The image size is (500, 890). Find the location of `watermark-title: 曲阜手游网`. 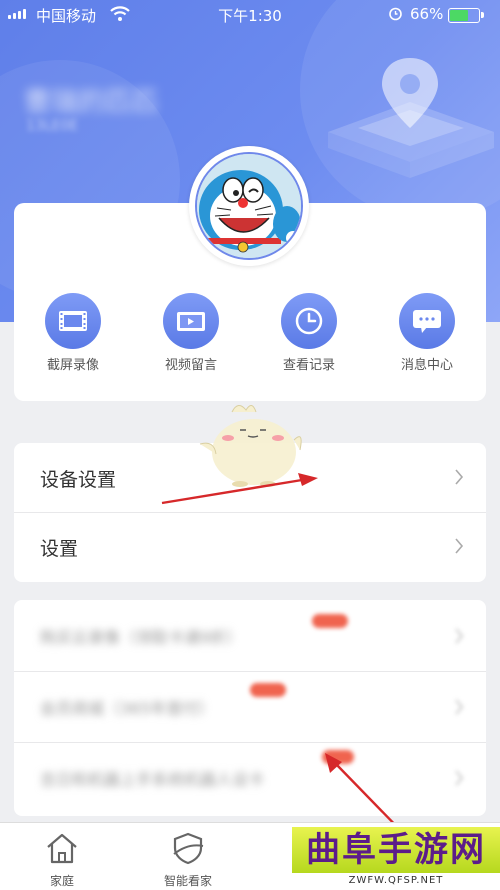

watermark-title: 曲阜手游网 is located at coordinates (396, 850).